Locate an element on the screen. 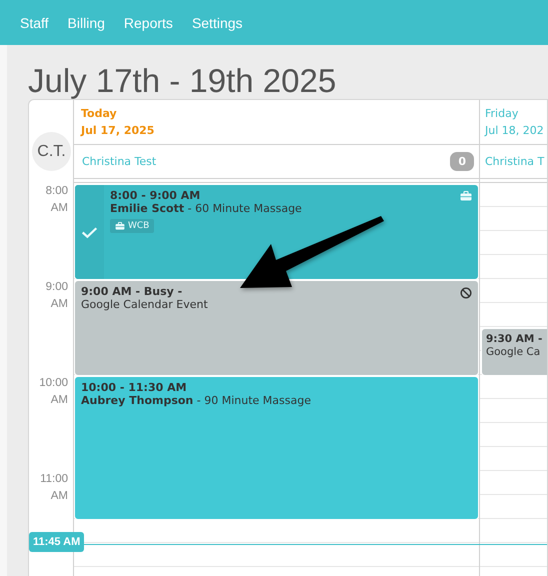 The image size is (548, 576). day-date: Jul 17, 2025 is located at coordinates (118, 131).